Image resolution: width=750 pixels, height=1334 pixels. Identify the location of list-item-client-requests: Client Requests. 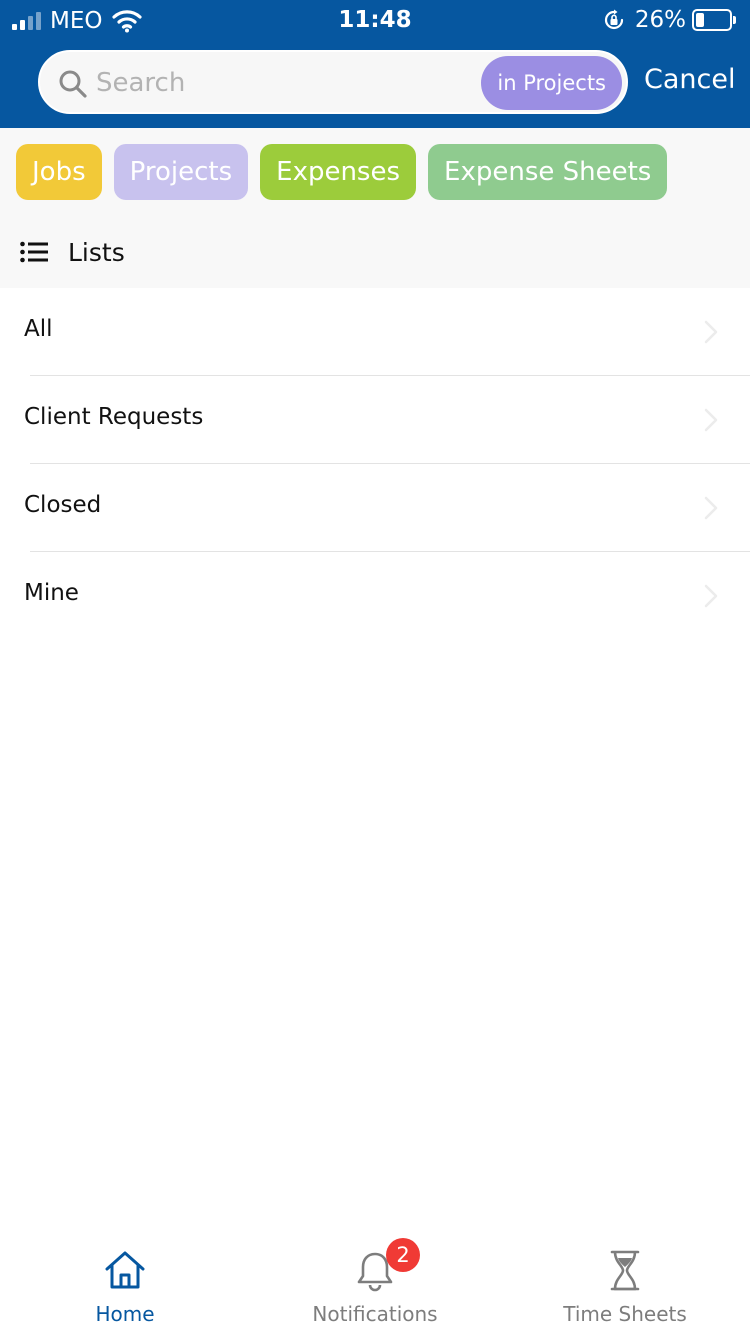
(375, 420).